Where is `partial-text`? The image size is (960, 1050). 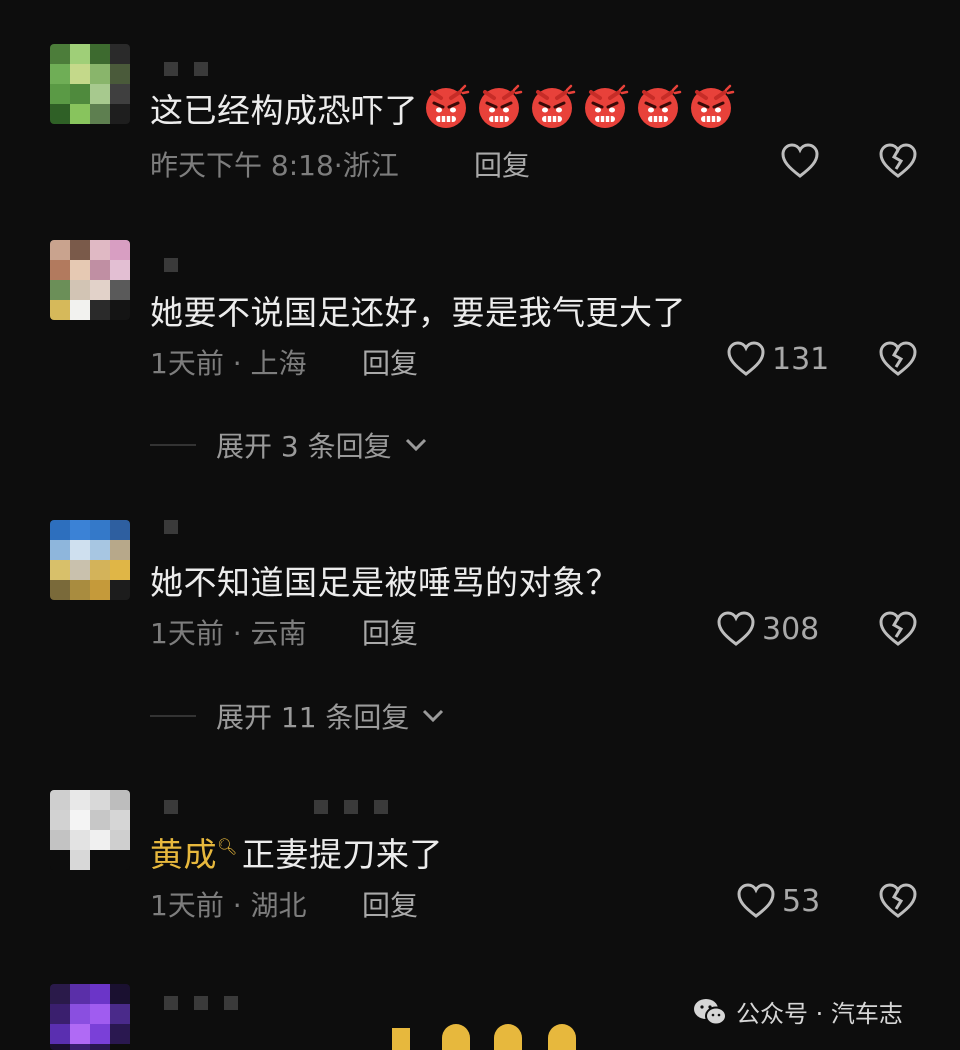
partial-text is located at coordinates (401, 1039).